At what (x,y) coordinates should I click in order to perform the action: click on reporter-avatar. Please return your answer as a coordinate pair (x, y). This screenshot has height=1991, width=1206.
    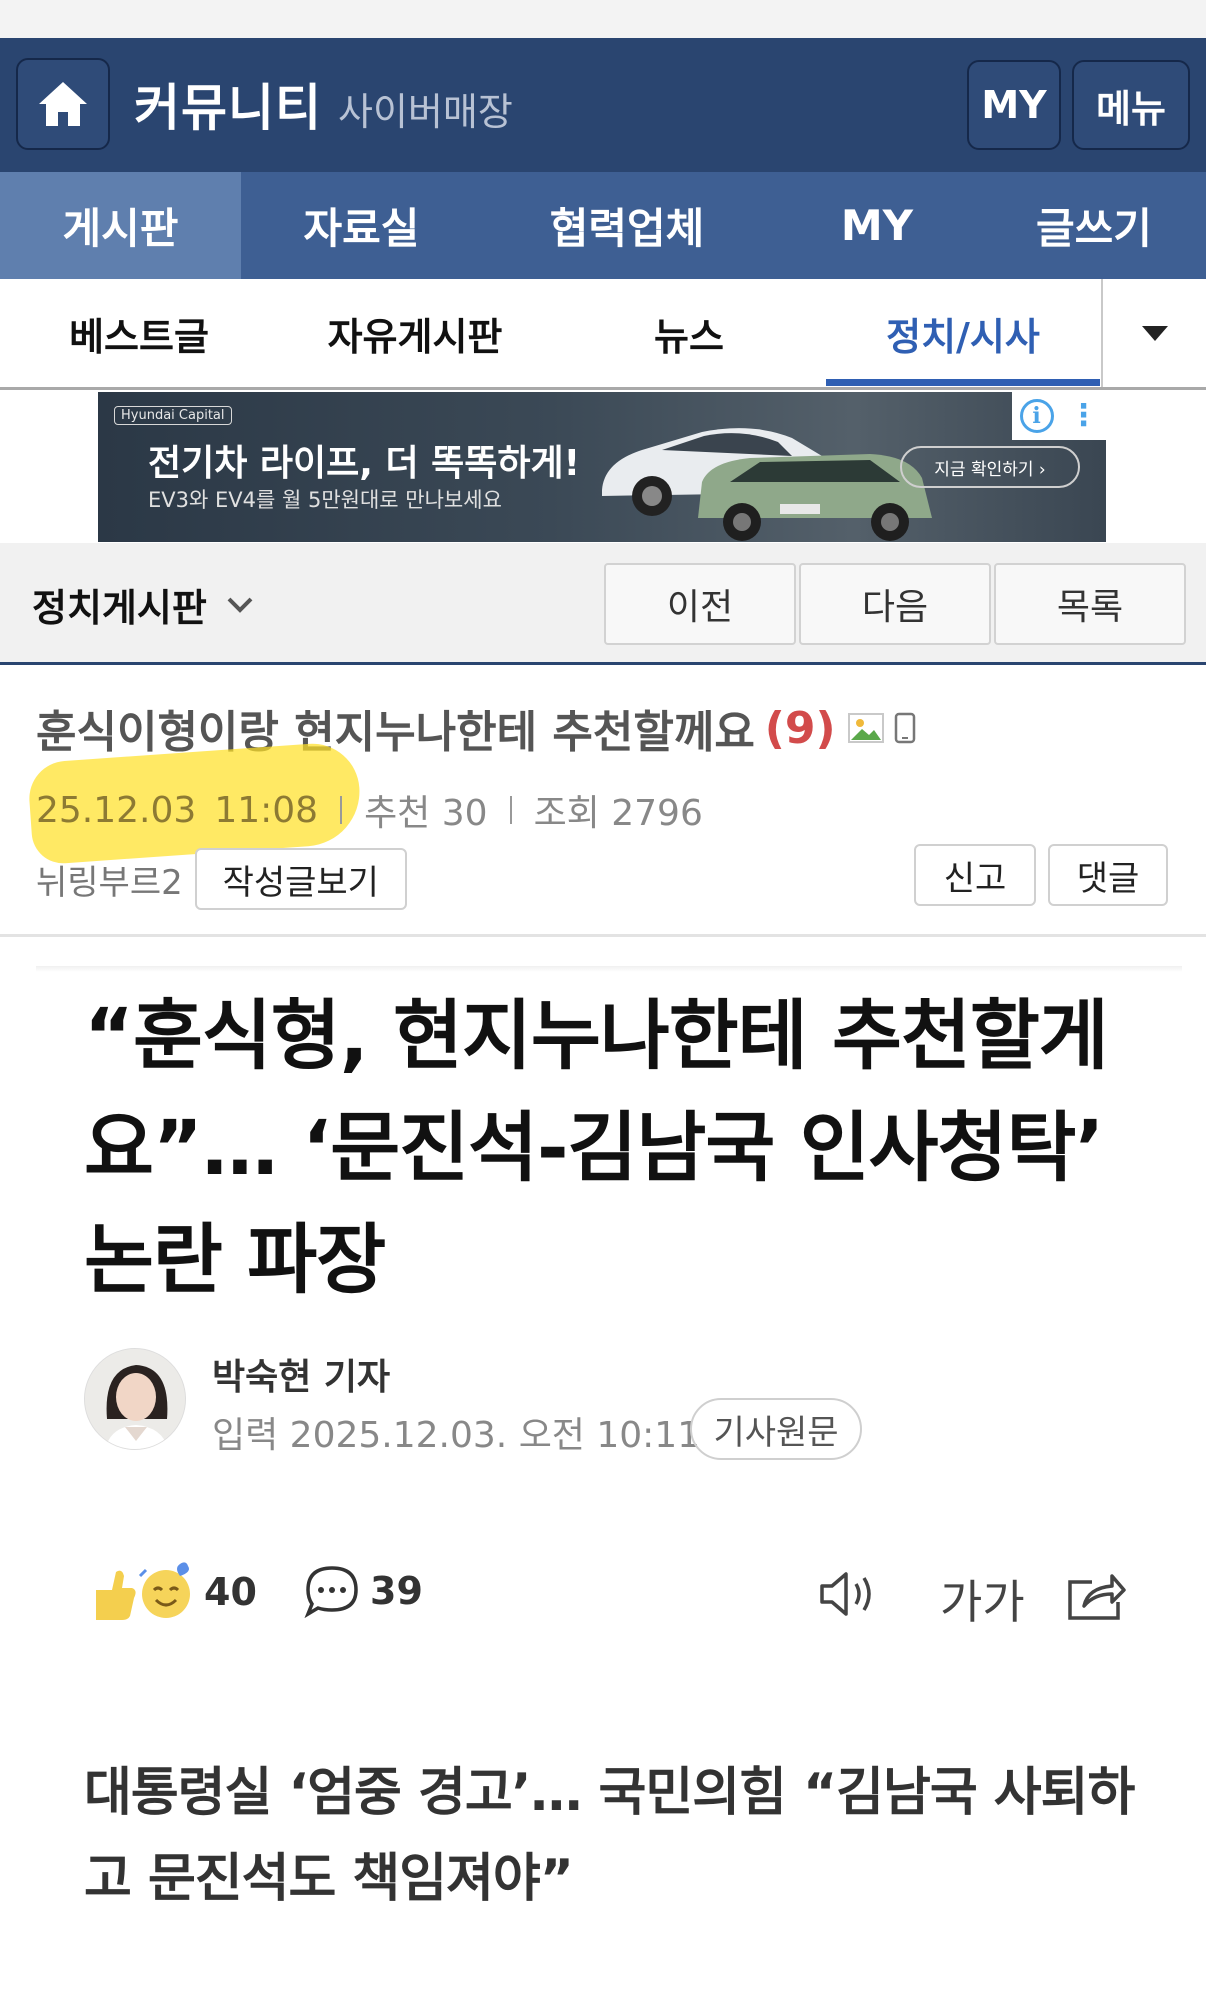
    Looking at the image, I should click on (135, 1399).